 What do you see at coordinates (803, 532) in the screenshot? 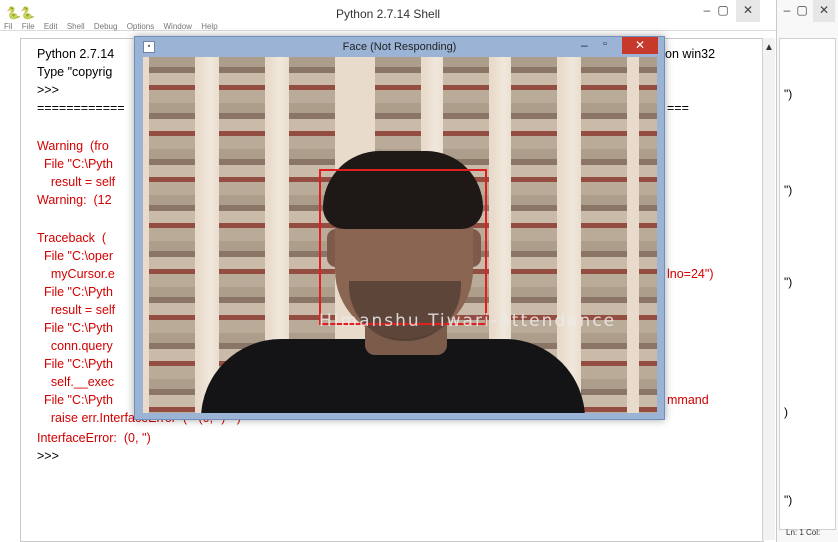
I see `status-bar-line-col: Ln: 1 Col:` at bounding box center [803, 532].